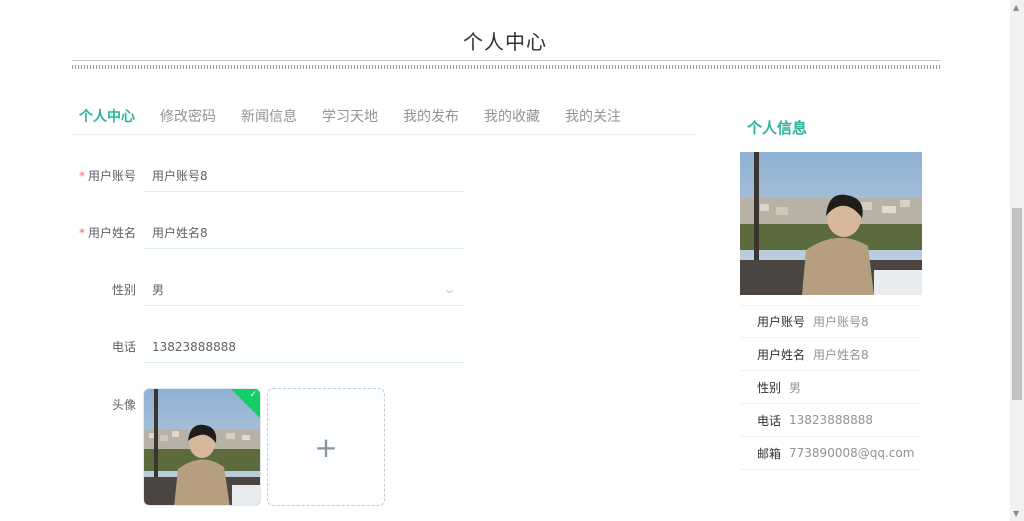 The width and height of the screenshot is (1024, 521). What do you see at coordinates (781, 322) in the screenshot?
I see `info-key: 用户账号` at bounding box center [781, 322].